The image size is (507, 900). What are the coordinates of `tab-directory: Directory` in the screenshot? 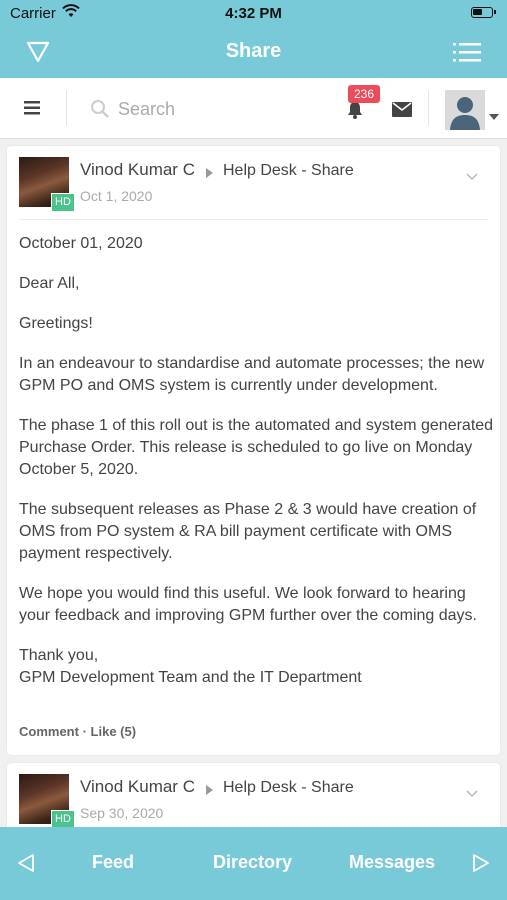 It's located at (252, 862).